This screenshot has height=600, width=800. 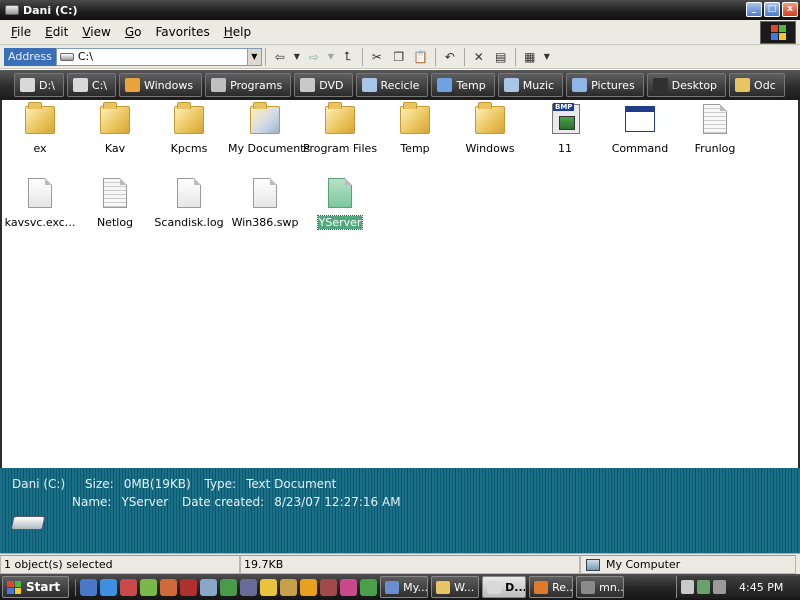 What do you see at coordinates (96, 32) in the screenshot?
I see `menu-view: View` at bounding box center [96, 32].